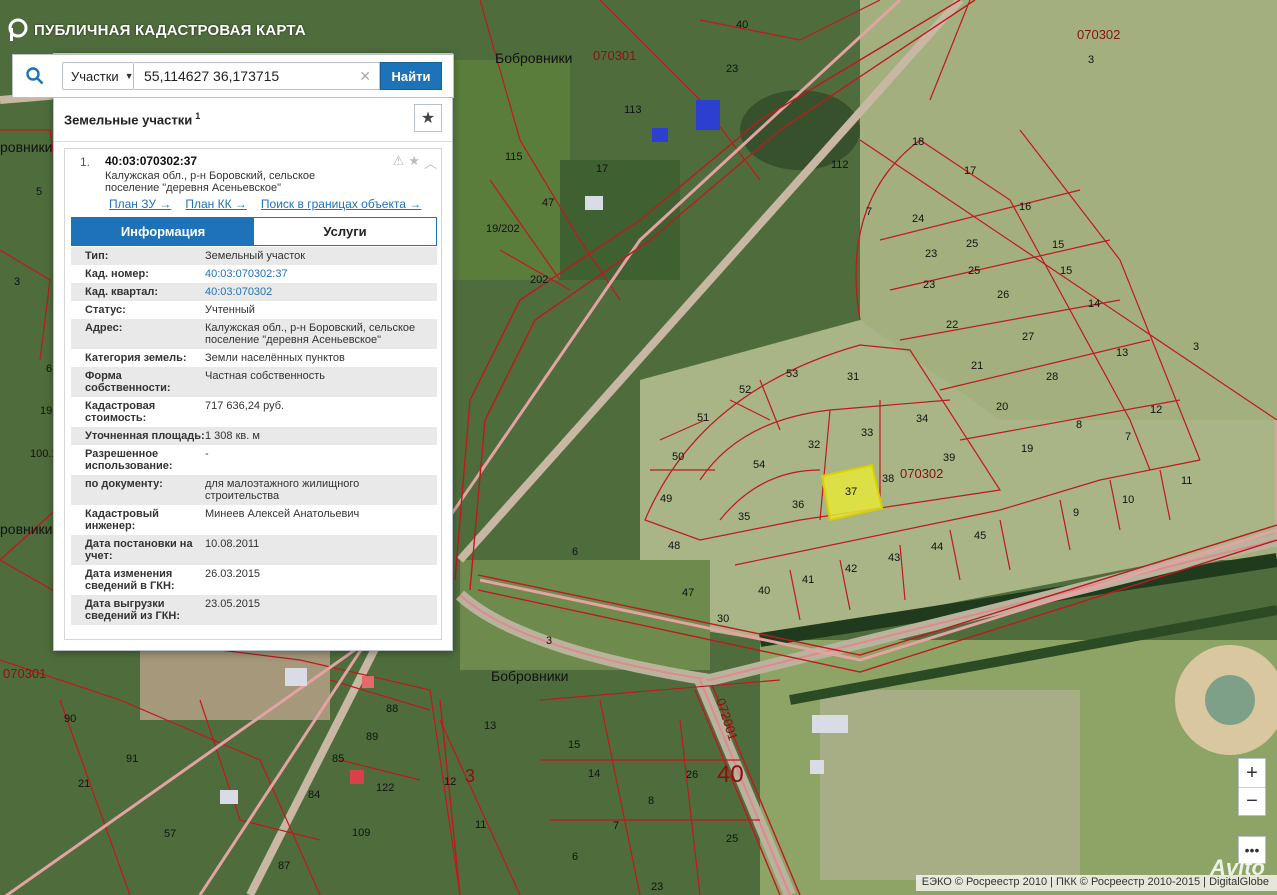  What do you see at coordinates (345, 231) in the screenshot?
I see `tab-services: Услуги` at bounding box center [345, 231].